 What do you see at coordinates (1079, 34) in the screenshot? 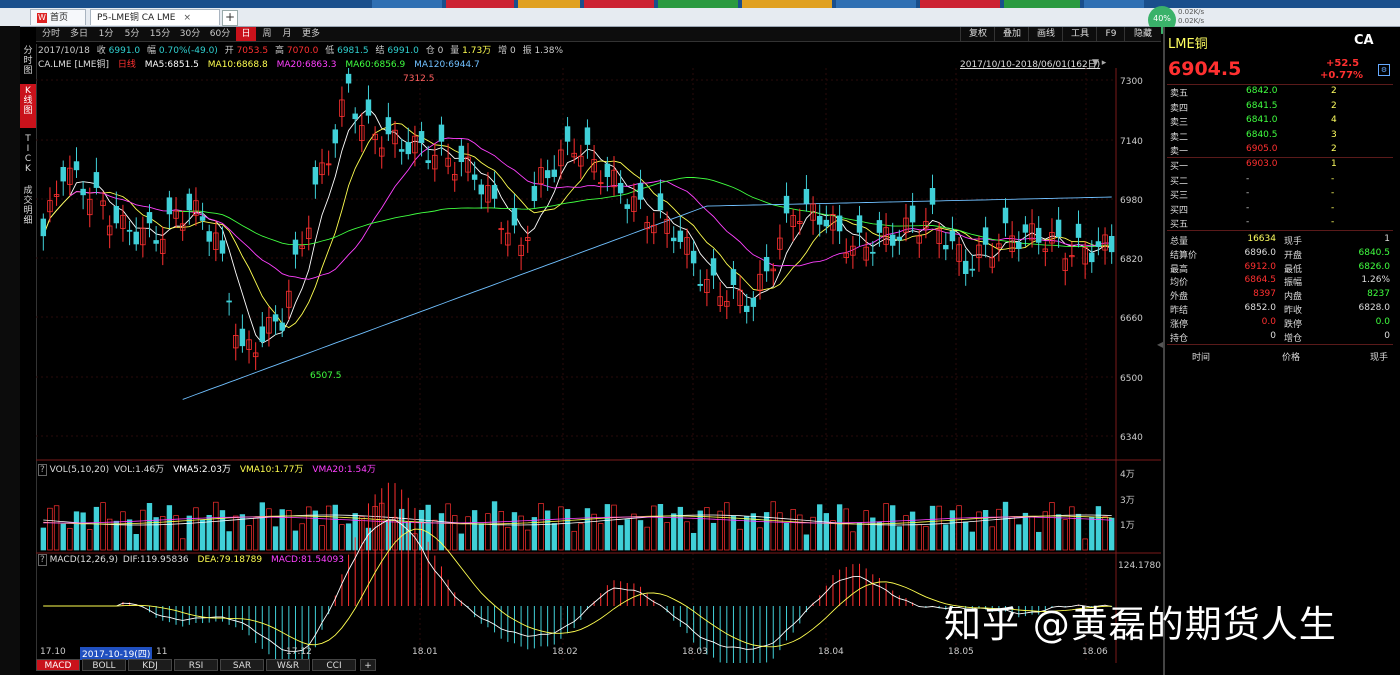
I see `tool-tools: 工具` at bounding box center [1079, 34].